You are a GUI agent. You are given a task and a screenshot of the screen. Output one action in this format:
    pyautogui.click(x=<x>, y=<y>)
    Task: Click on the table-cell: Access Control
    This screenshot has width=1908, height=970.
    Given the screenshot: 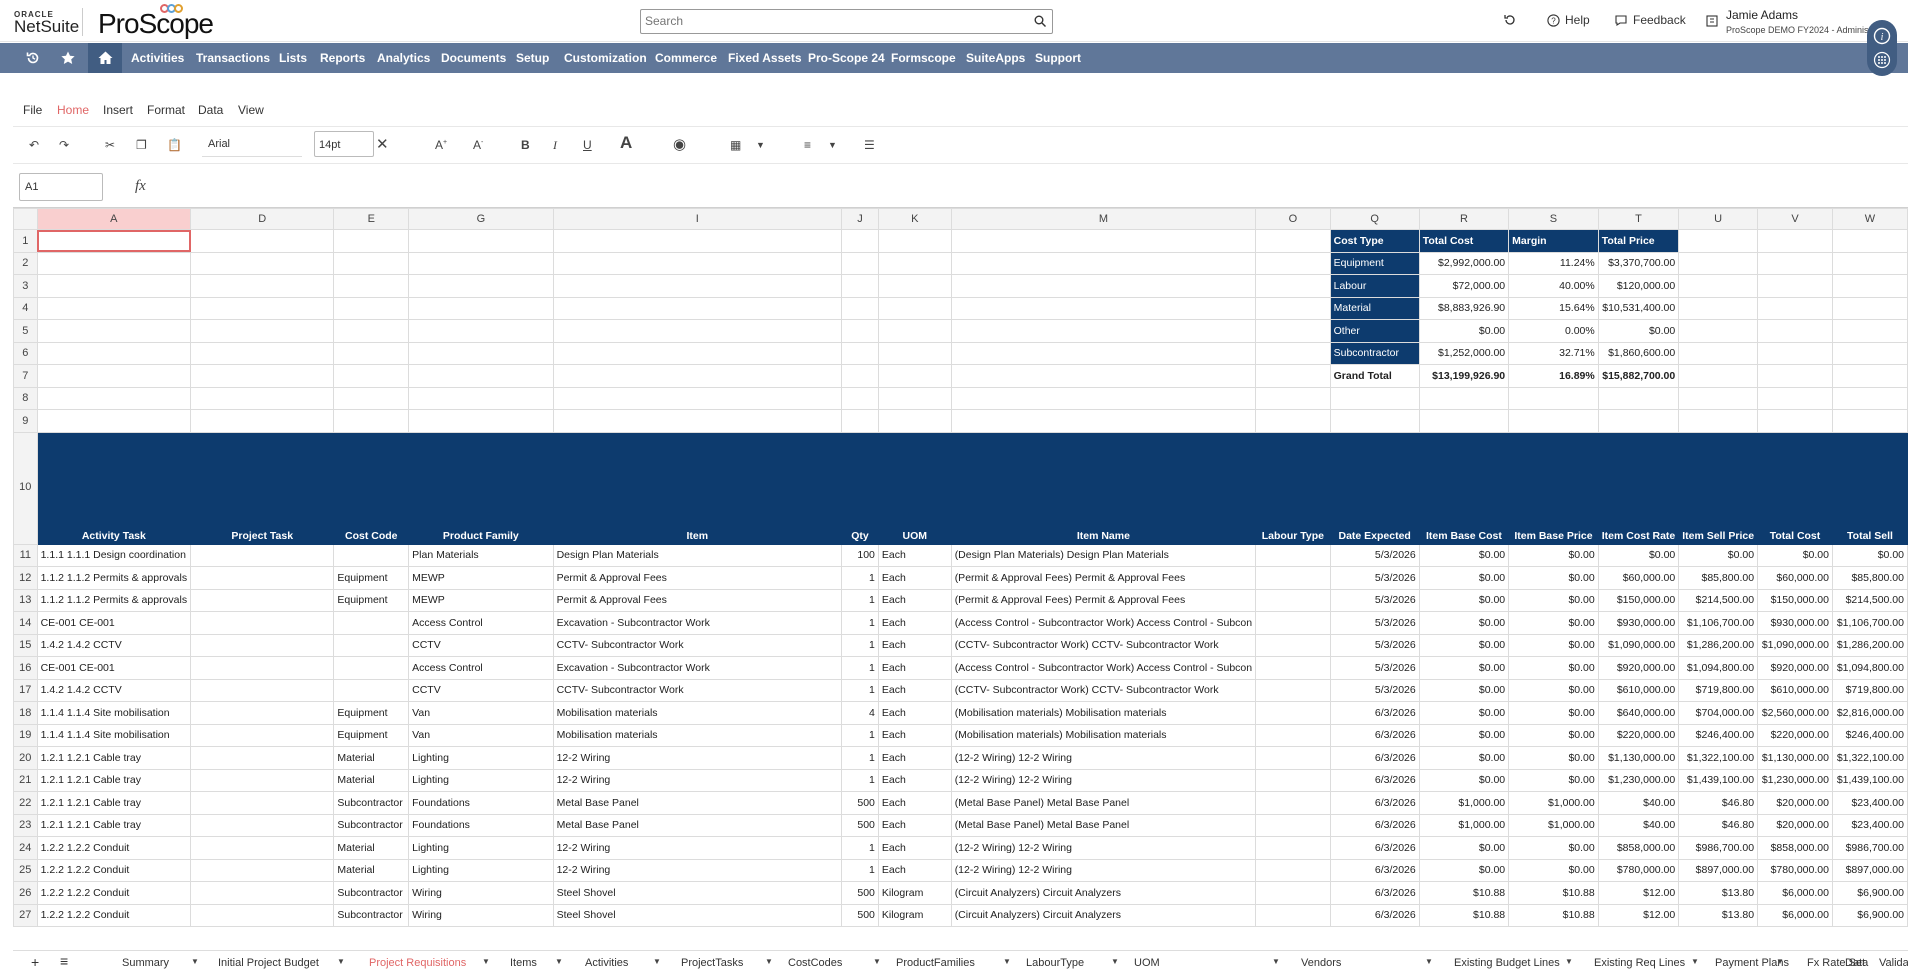 What is the action you would take?
    pyautogui.click(x=481, y=623)
    